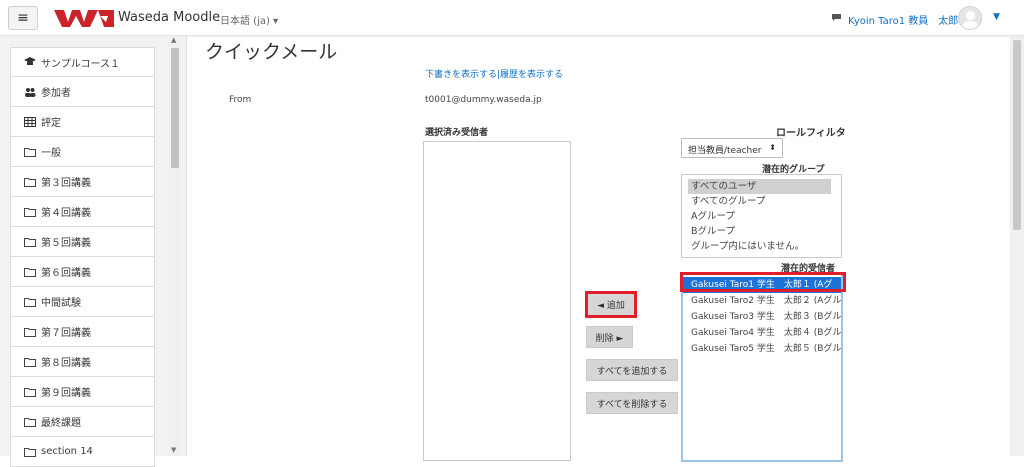 The image size is (1024, 467). Describe the element at coordinates (245, 21) in the screenshot. I see `language-label: 日本語 (ja)` at that location.